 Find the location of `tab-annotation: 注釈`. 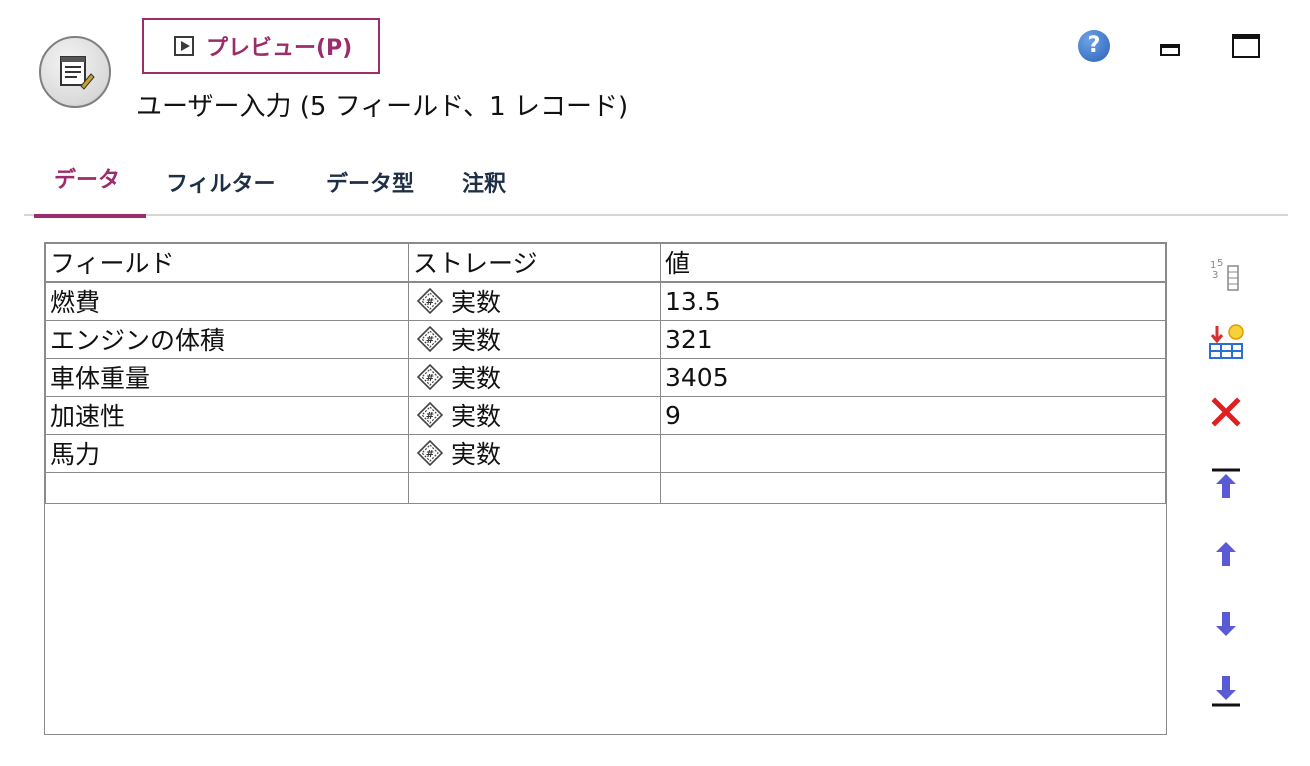

tab-annotation: 注釈 is located at coordinates (491, 183).